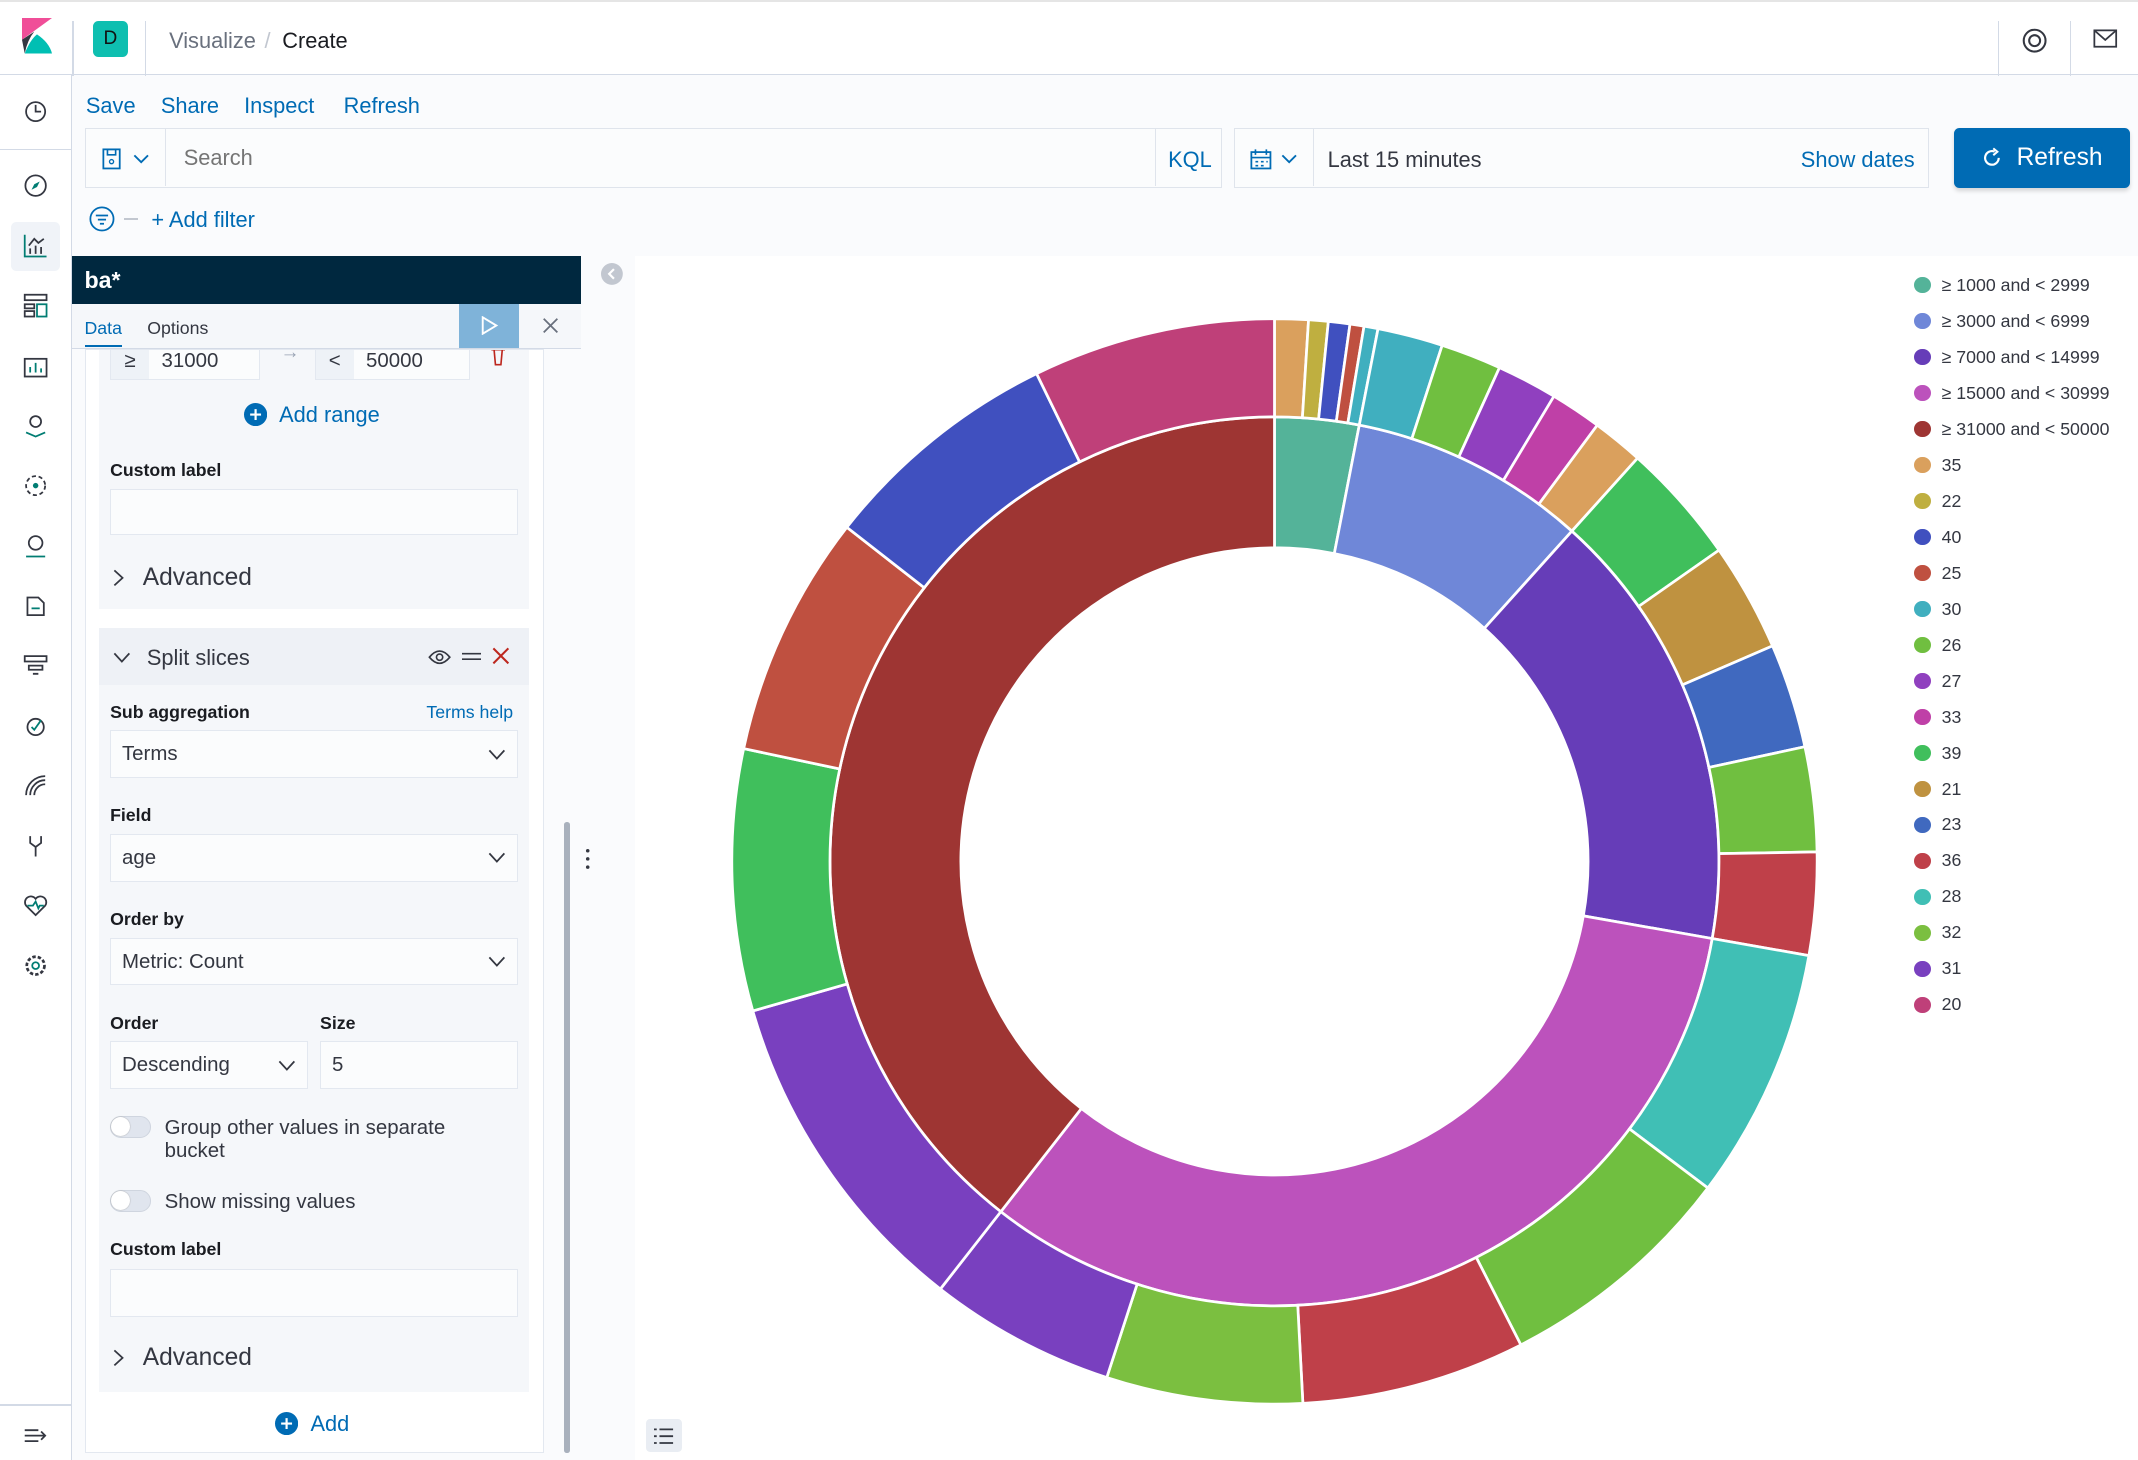 This screenshot has width=2138, height=1460. What do you see at coordinates (126, 158) in the screenshot?
I see `saved-query-button` at bounding box center [126, 158].